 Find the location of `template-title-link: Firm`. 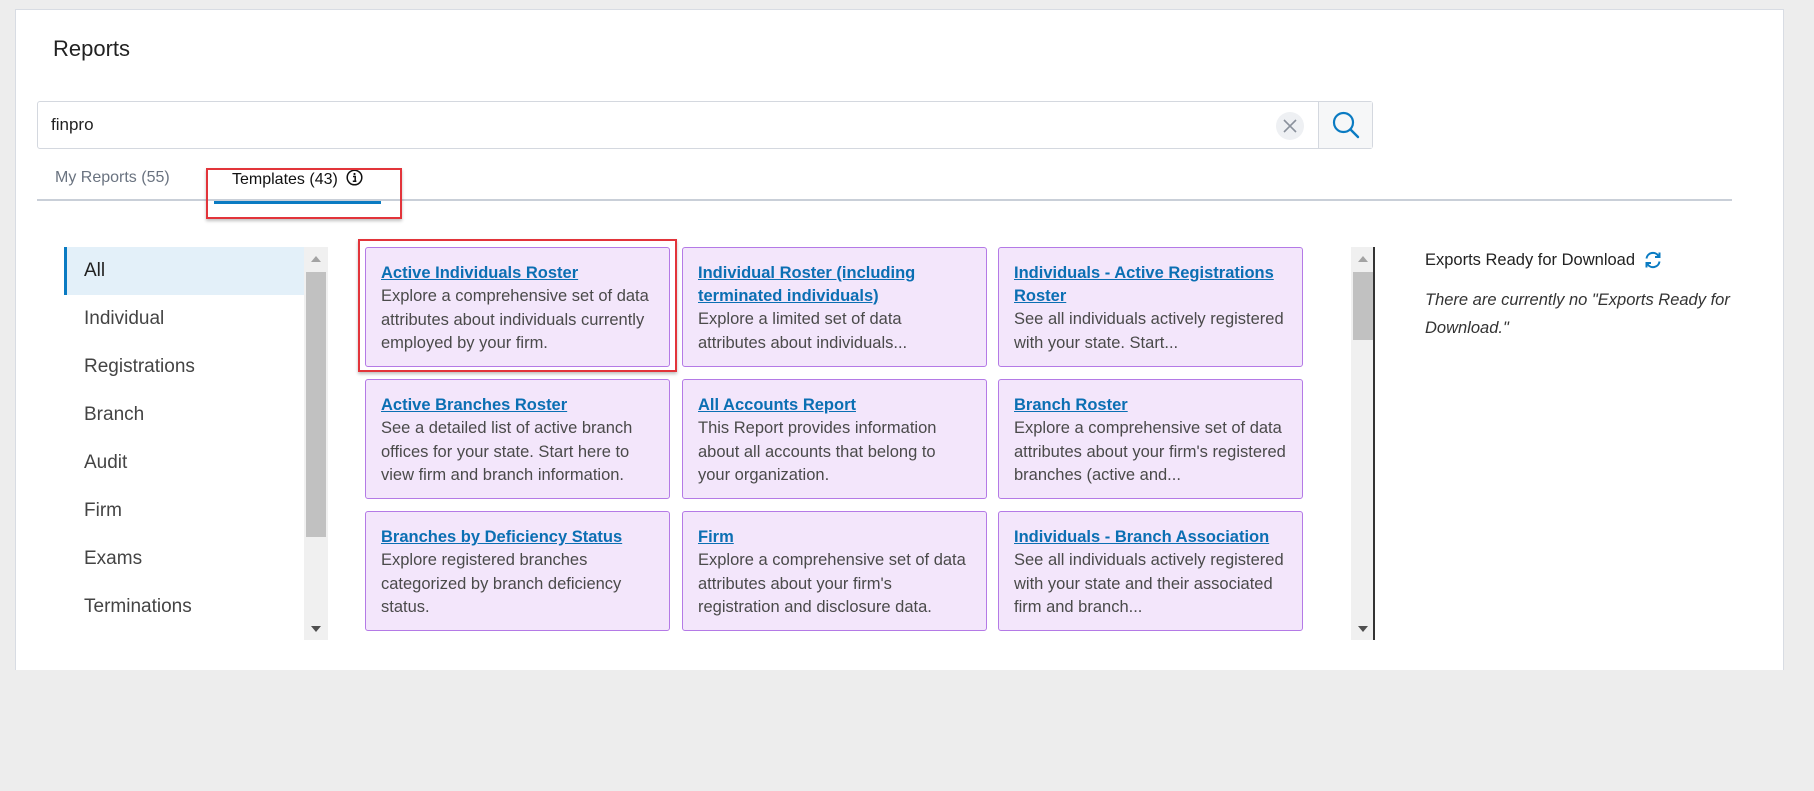

template-title-link: Firm is located at coordinates (835, 537).